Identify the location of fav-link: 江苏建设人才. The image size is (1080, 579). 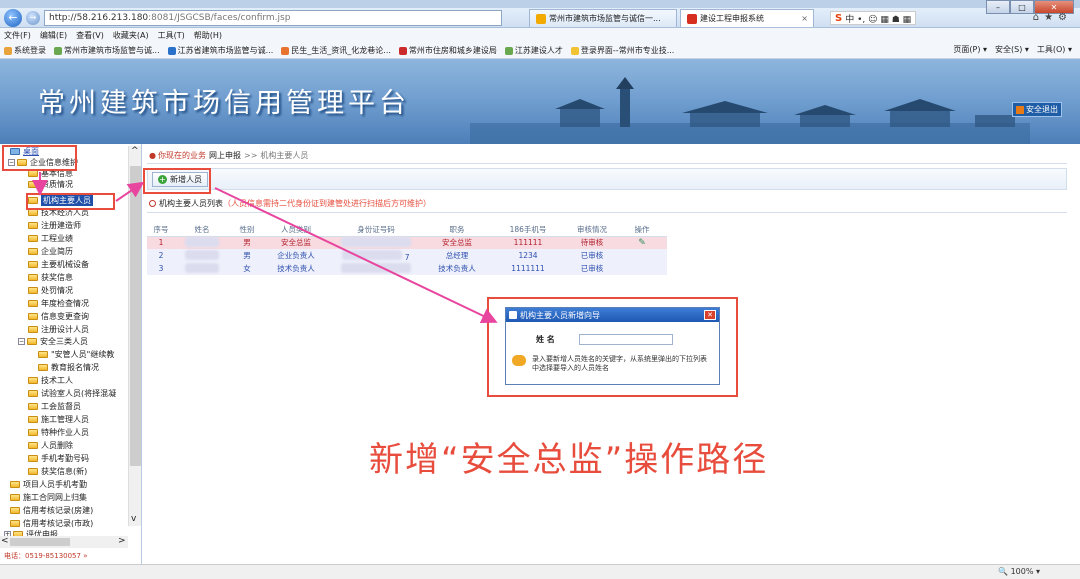
(533, 50).